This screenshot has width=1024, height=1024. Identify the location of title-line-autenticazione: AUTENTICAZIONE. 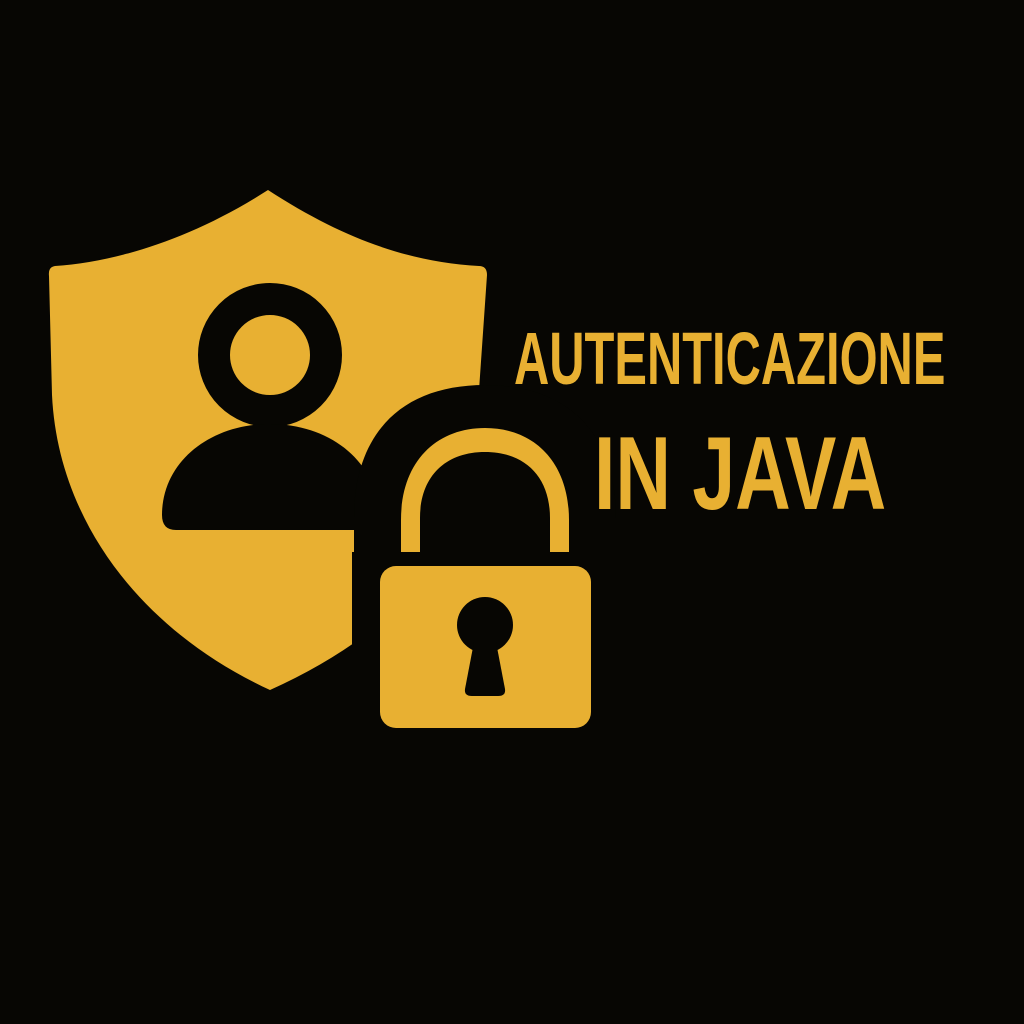
(730, 358).